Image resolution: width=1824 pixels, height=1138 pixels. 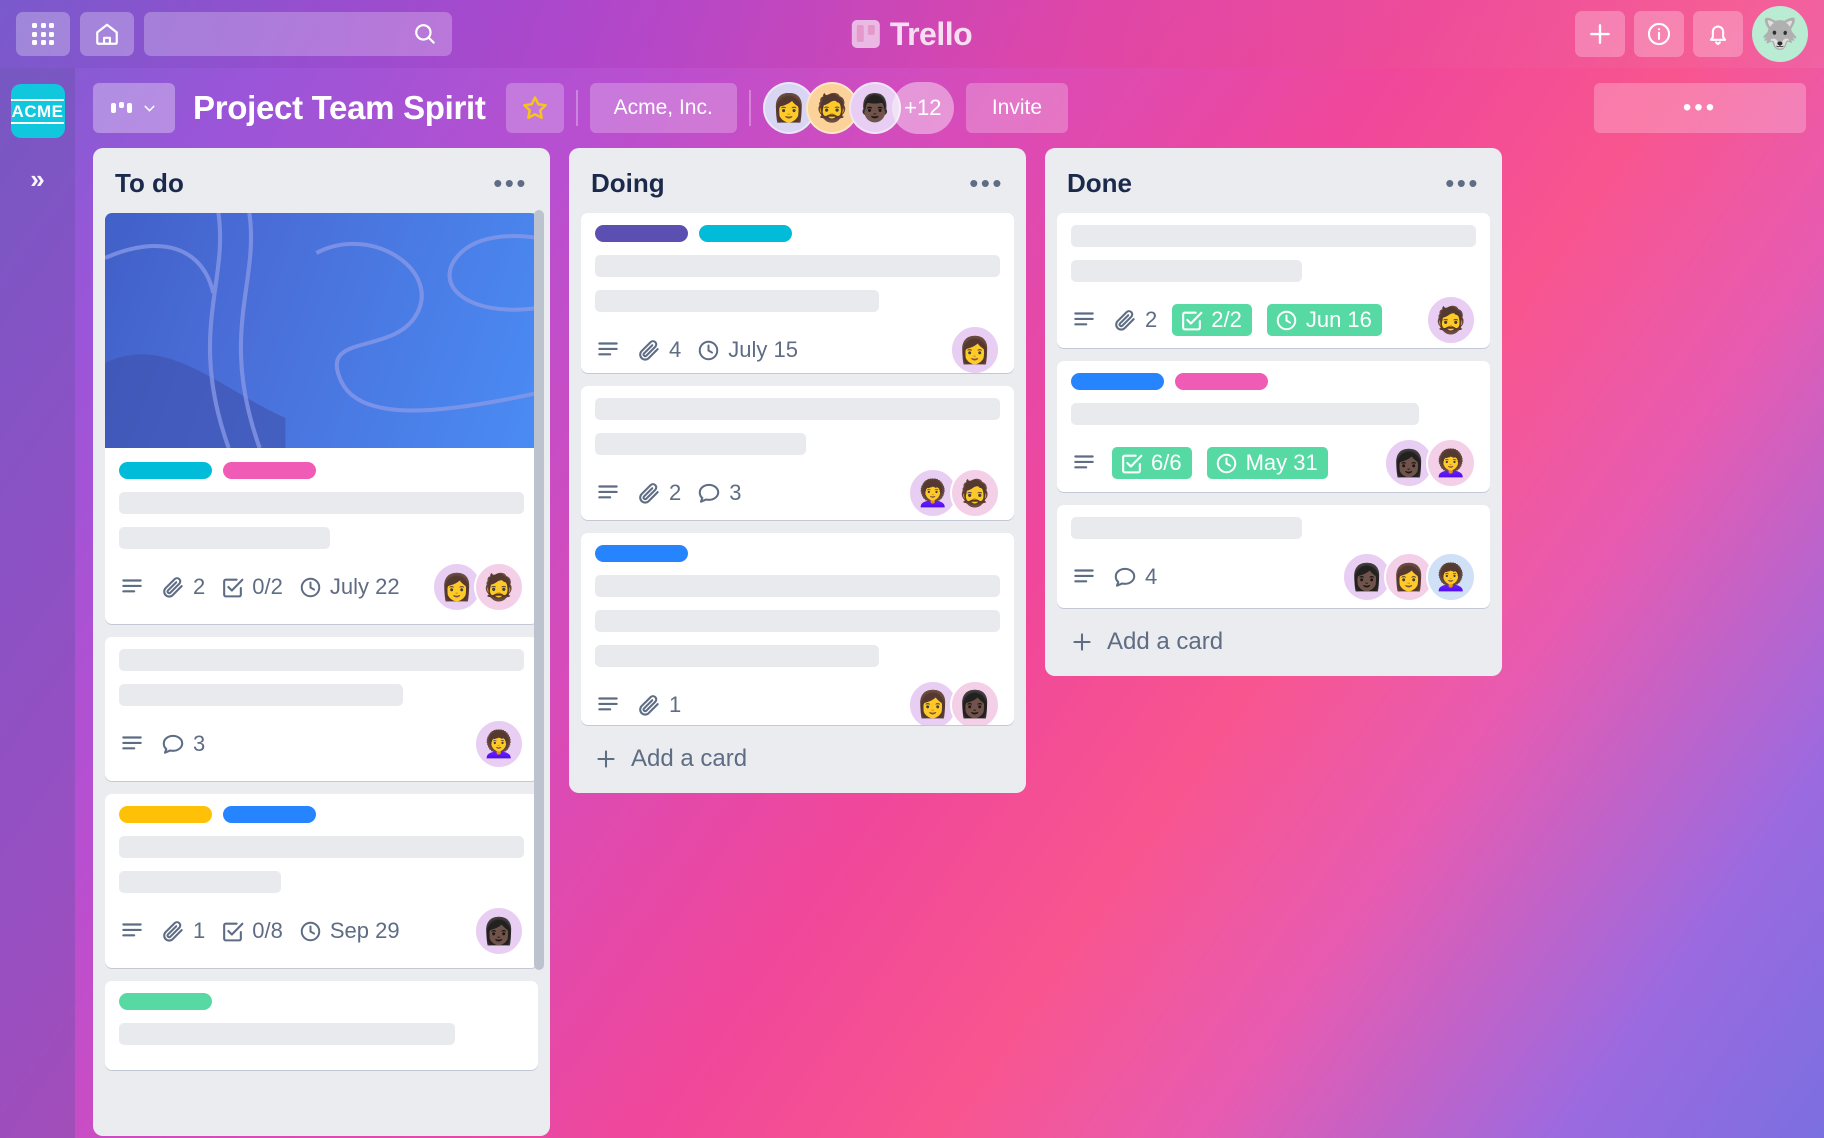 I want to click on search-box, so click(x=298, y=34).